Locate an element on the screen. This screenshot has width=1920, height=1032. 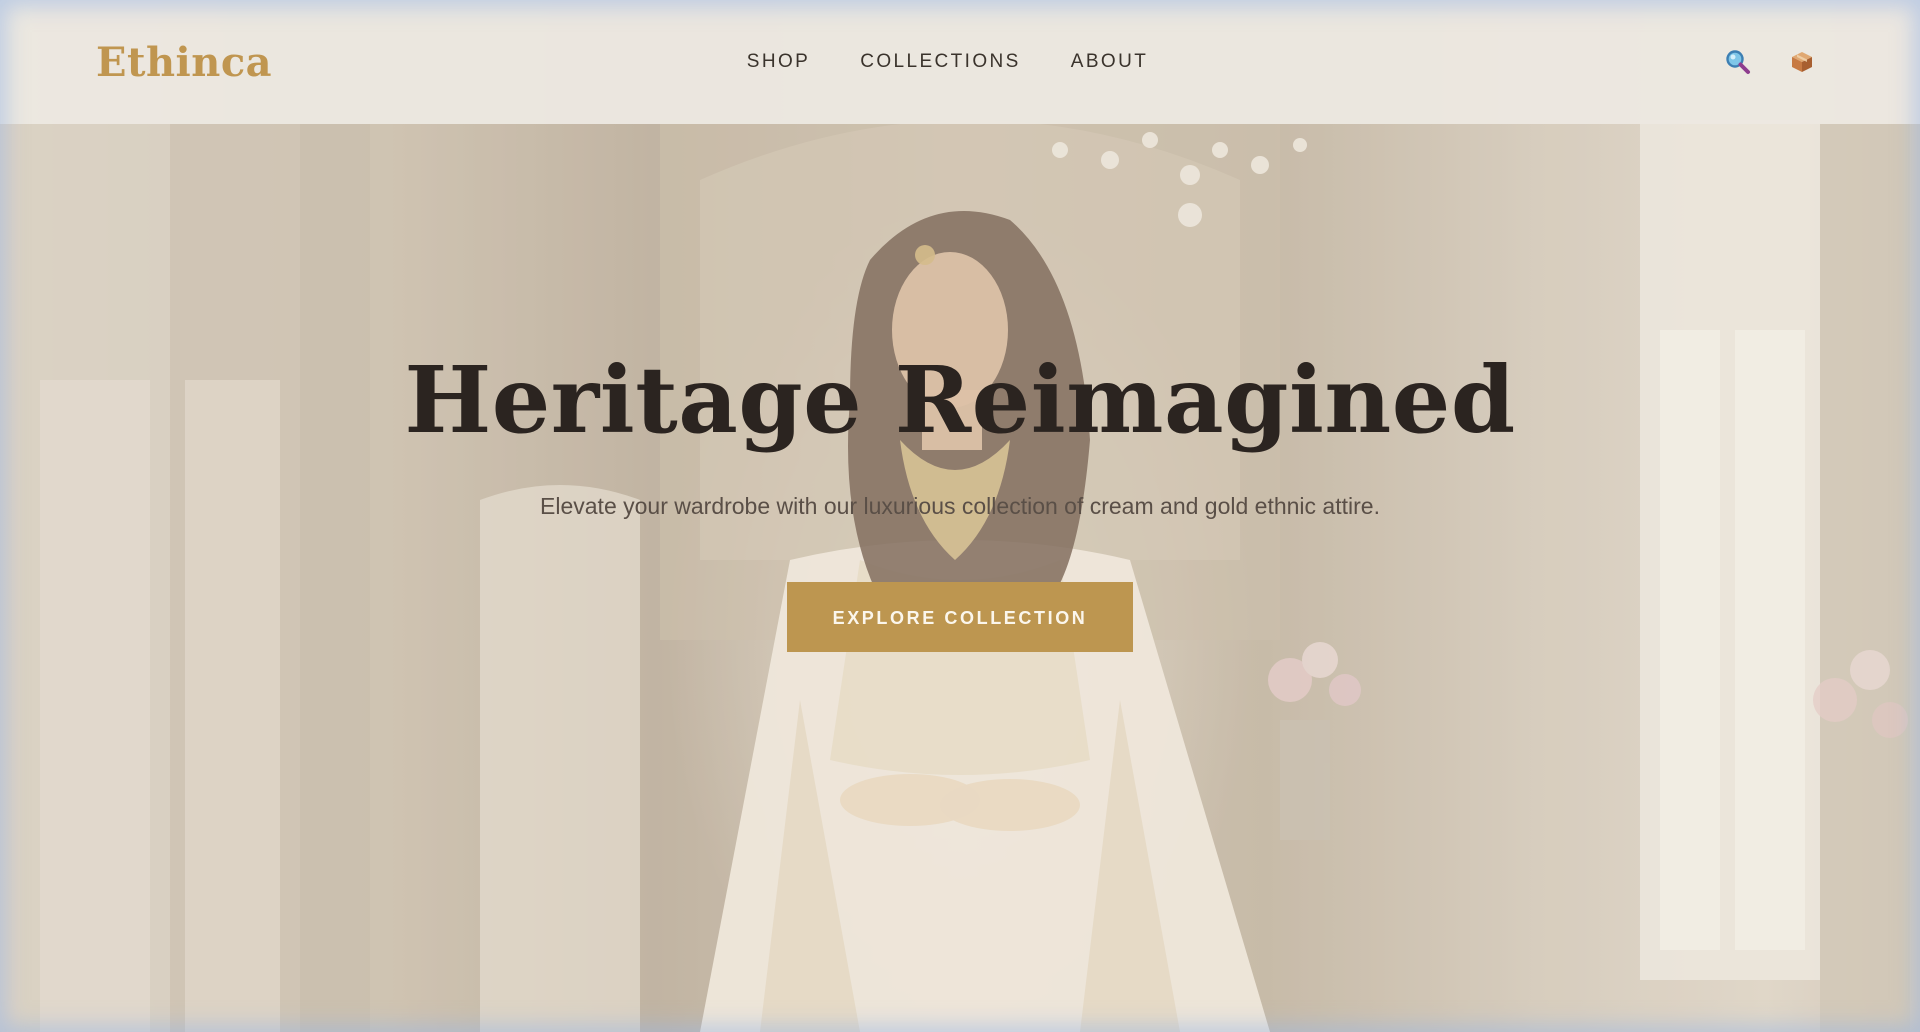
package-icon is located at coordinates (1802, 62).